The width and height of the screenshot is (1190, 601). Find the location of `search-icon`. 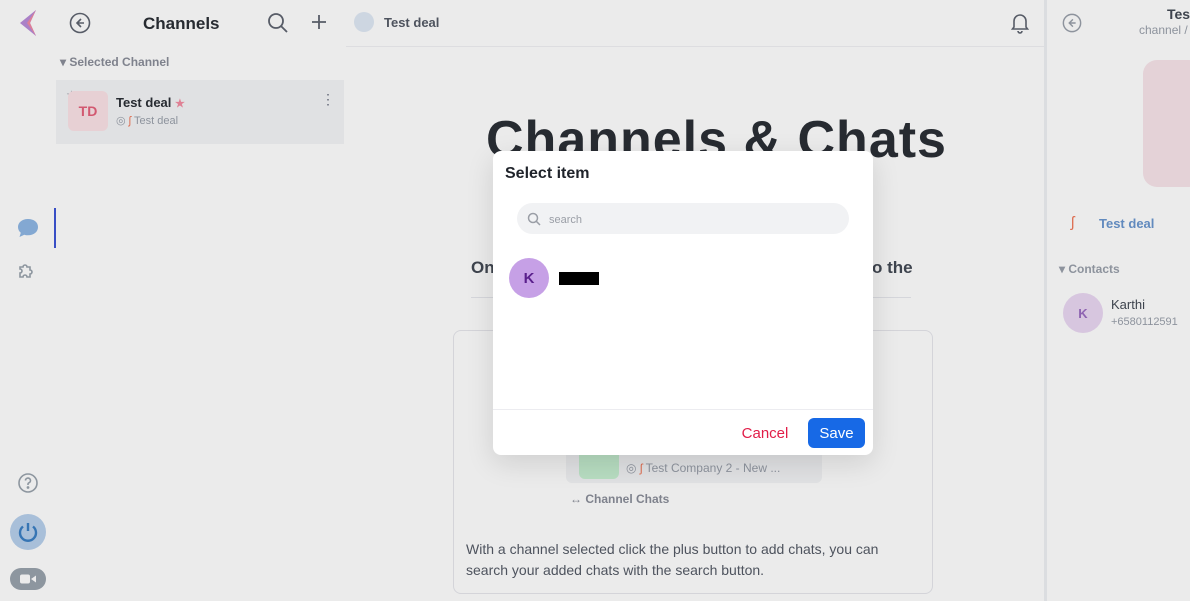

search-icon is located at coordinates (534, 219).